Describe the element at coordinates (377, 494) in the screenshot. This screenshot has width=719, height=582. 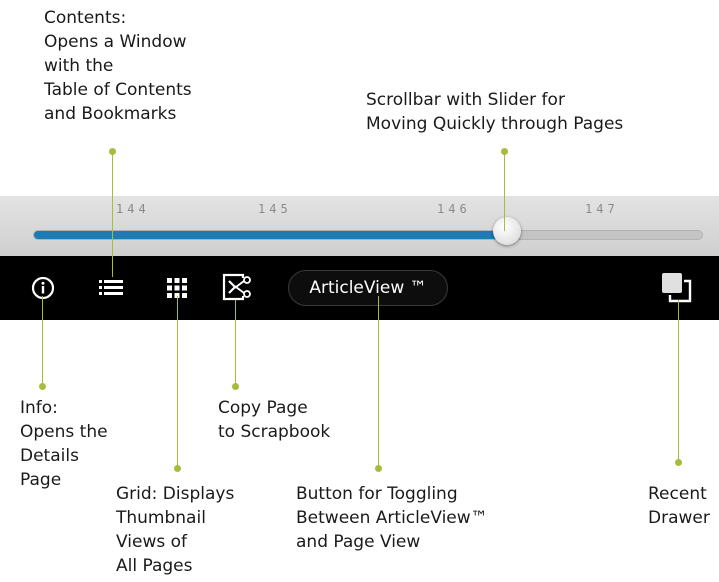
I see `callout-line: Button for Toggling` at that location.